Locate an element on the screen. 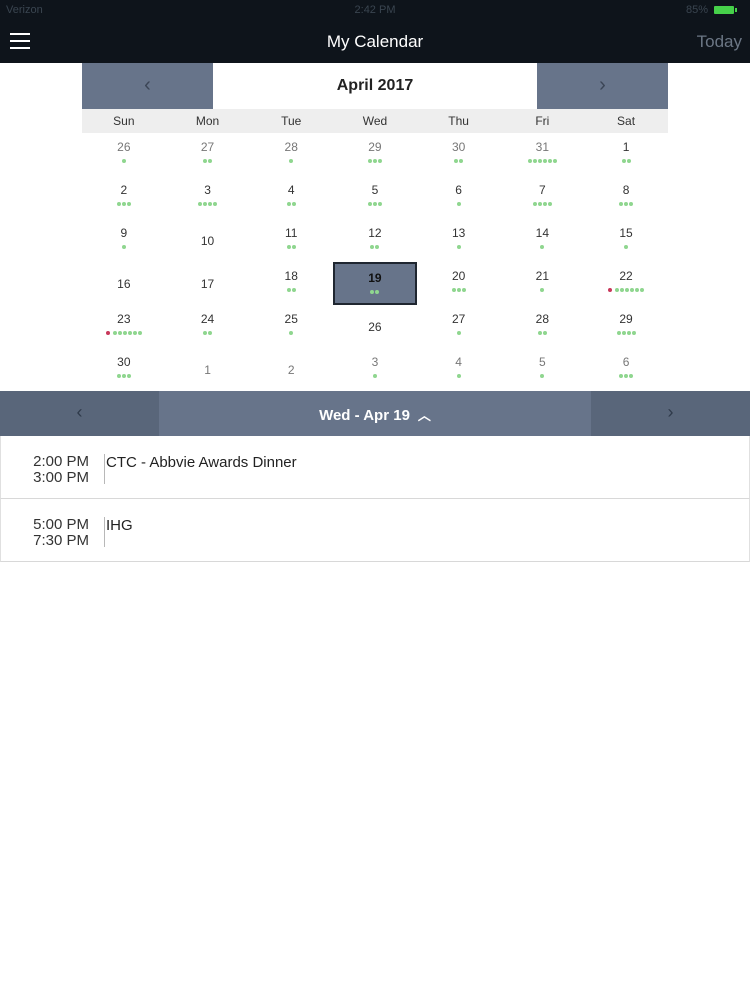 This screenshot has height=1000, width=750. calendar-day: 22 is located at coordinates (626, 283).